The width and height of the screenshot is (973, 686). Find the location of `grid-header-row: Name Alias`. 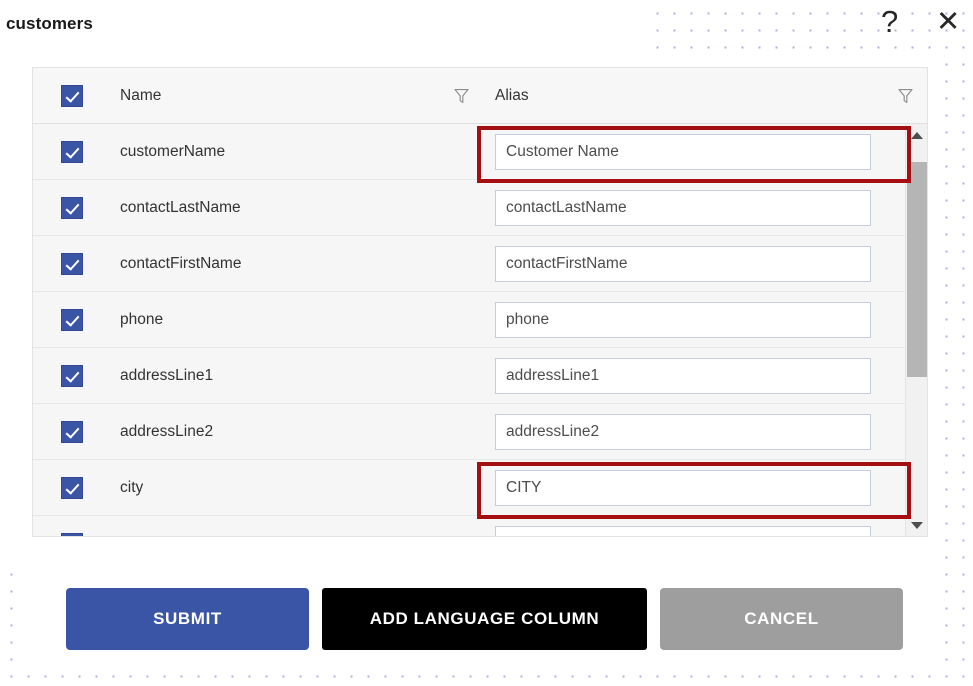

grid-header-row: Name Alias is located at coordinates (480, 96).